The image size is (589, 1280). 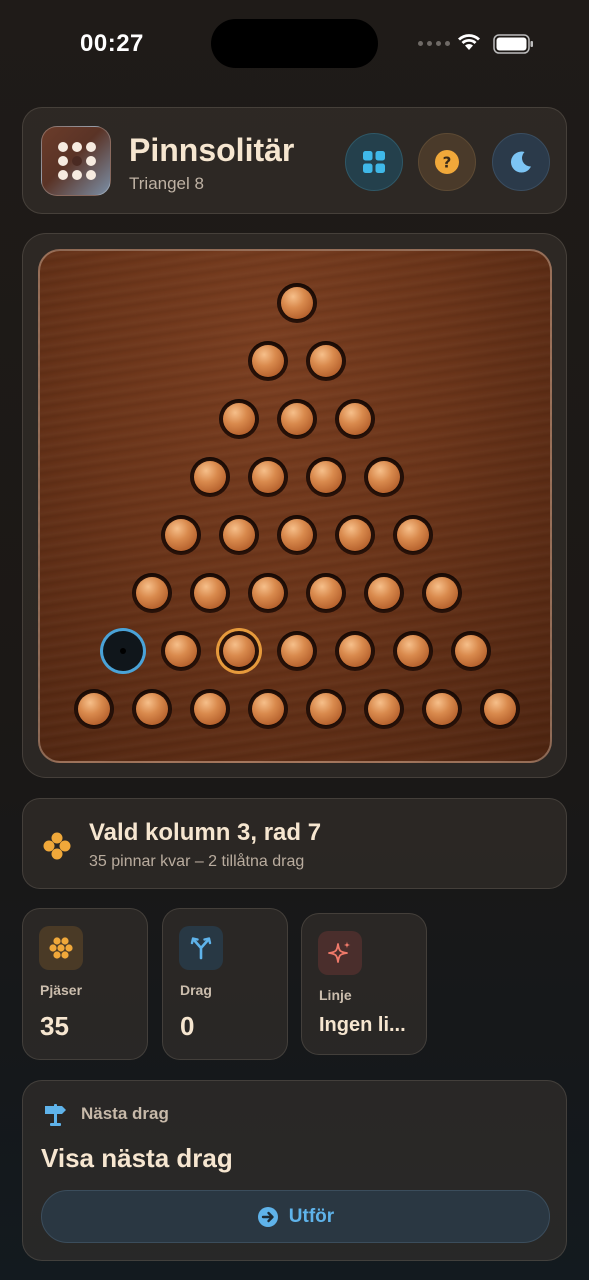 What do you see at coordinates (137, 1158) in the screenshot?
I see `next-move-title: Visa nästa drag` at bounding box center [137, 1158].